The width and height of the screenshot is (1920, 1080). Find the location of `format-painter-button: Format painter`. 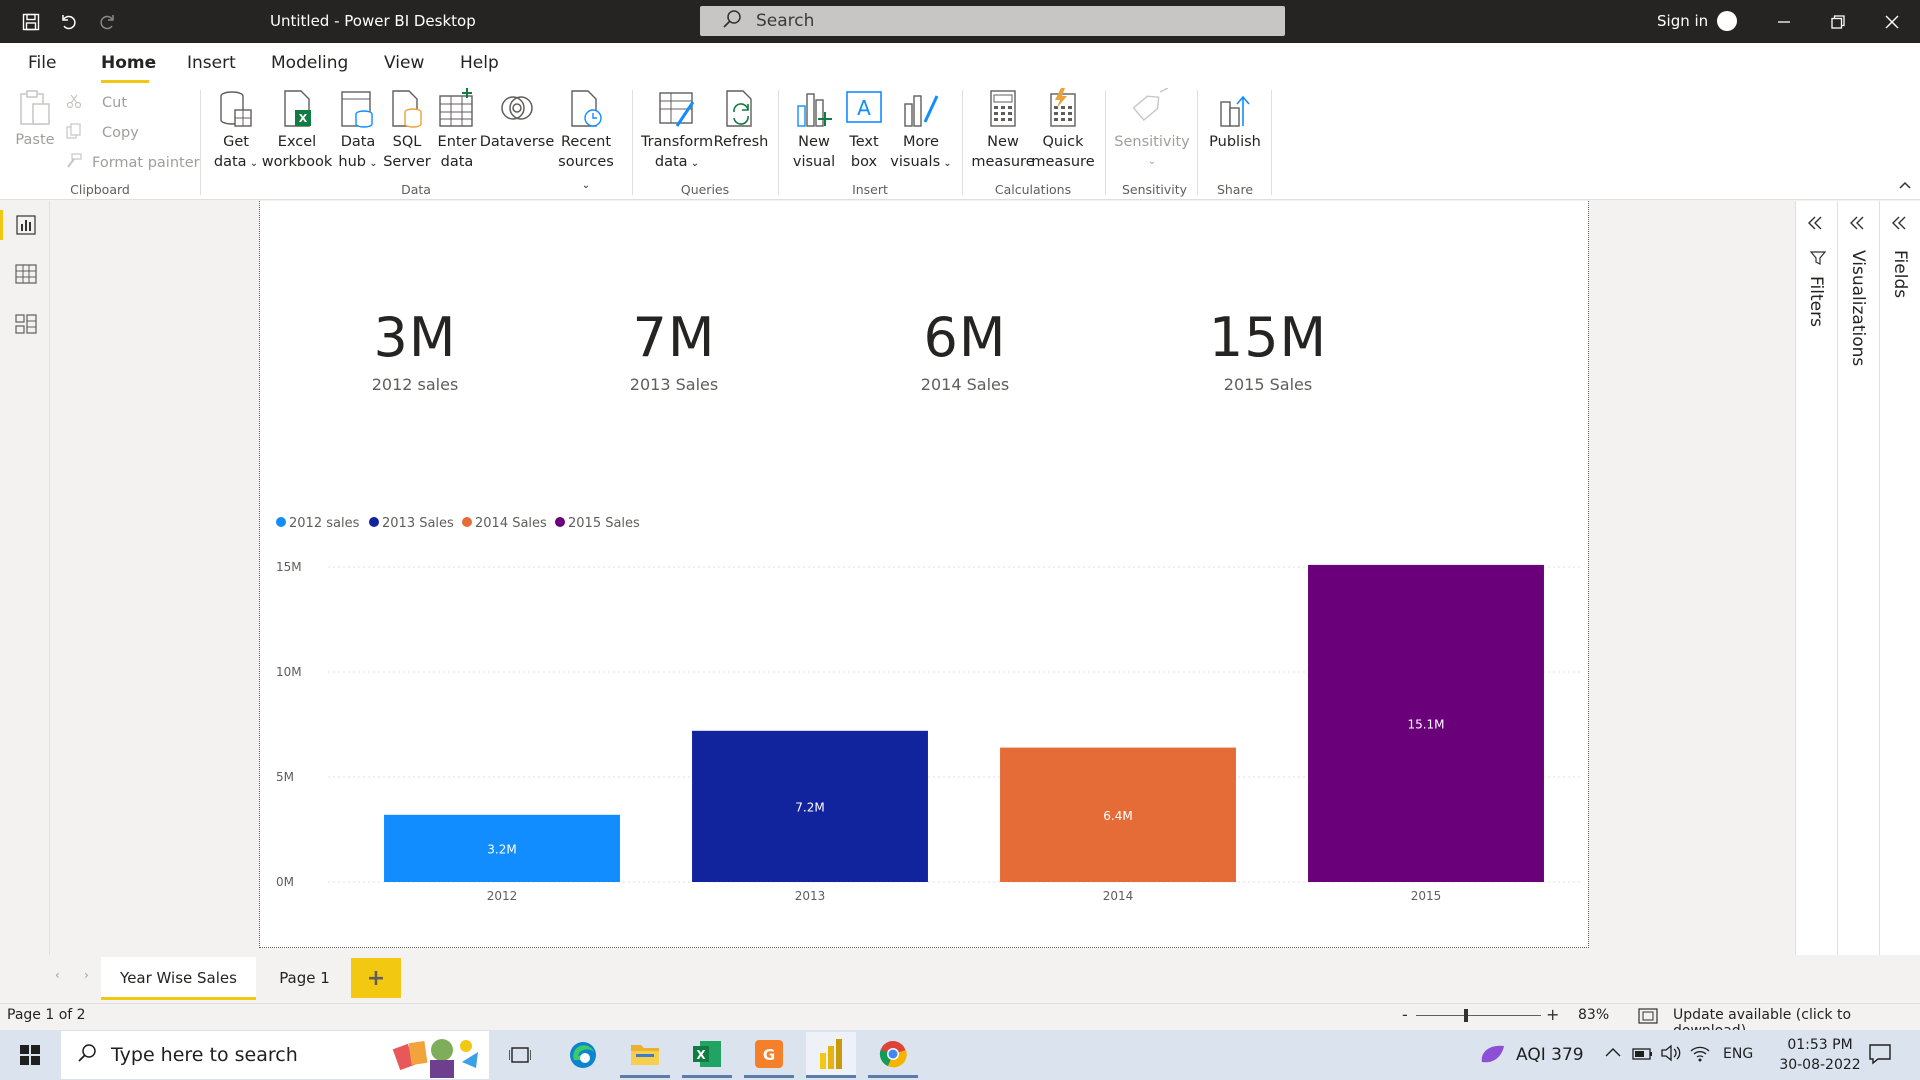

format-painter-button: Format painter is located at coordinates (133, 163).